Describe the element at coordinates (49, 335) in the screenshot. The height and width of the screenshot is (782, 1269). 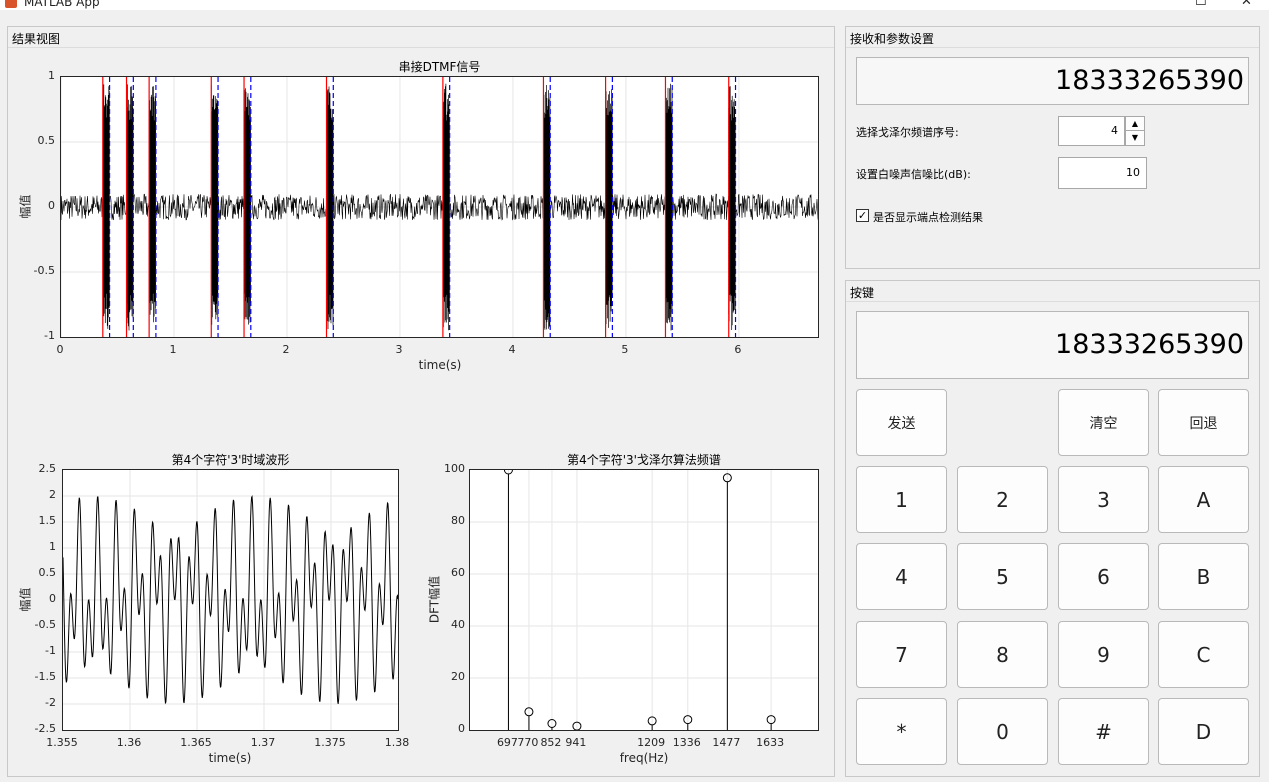
I see `main-ytick-label: -1` at that location.